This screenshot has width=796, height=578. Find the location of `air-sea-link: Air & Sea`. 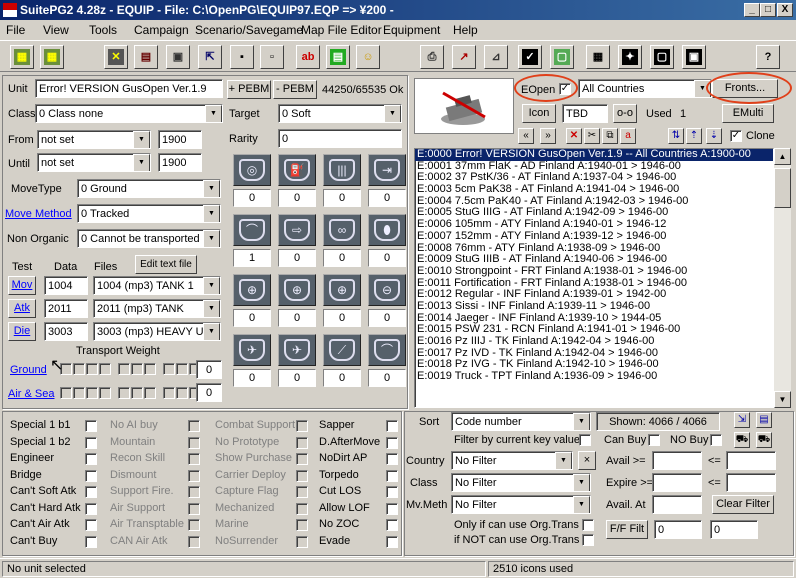

air-sea-link: Air & Sea is located at coordinates (31, 394).